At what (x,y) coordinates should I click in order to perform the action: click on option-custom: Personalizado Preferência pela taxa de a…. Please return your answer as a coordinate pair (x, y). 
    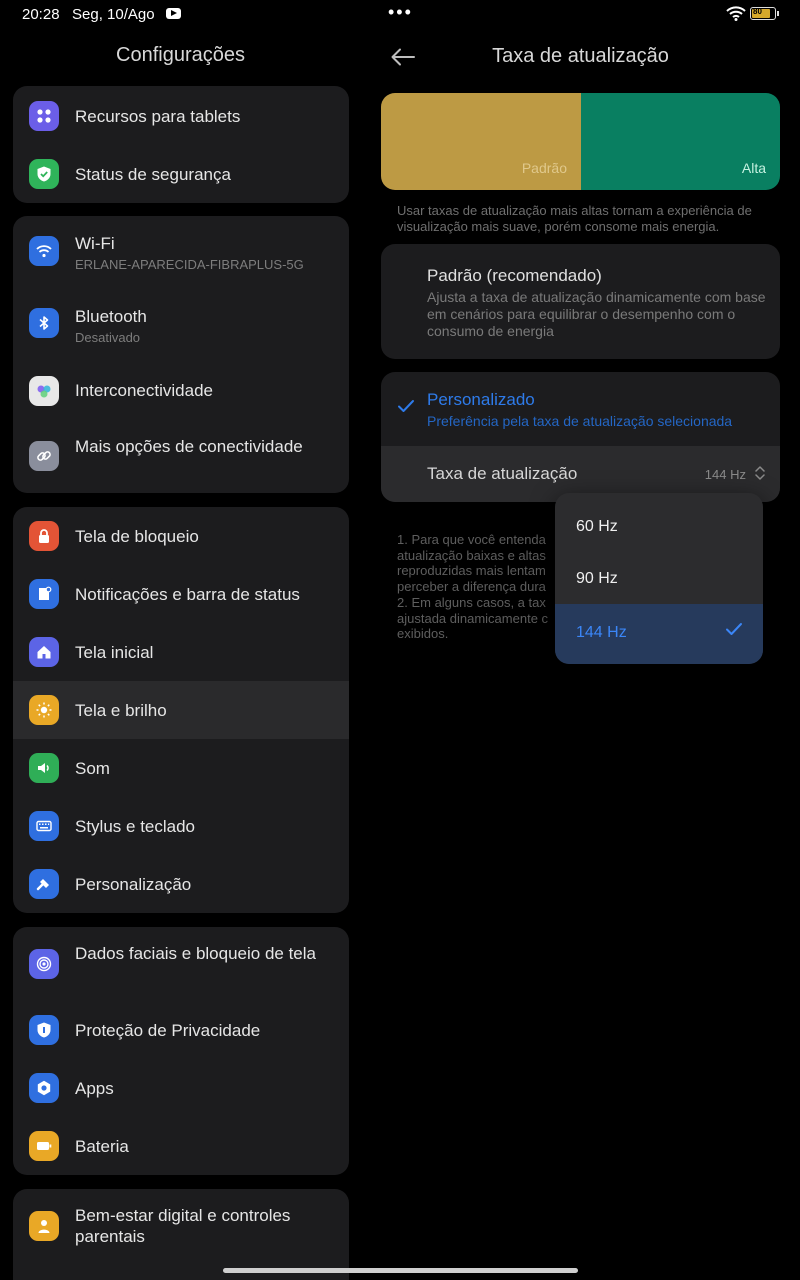
    Looking at the image, I should click on (580, 437).